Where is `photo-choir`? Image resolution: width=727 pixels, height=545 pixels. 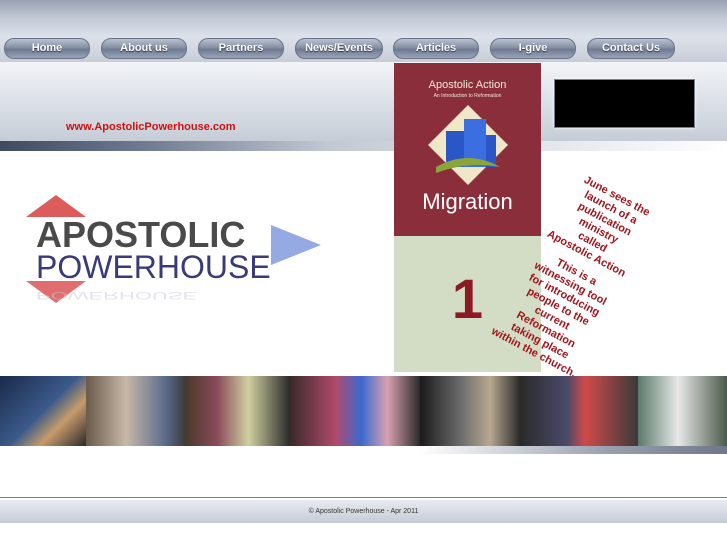
photo-choir is located at coordinates (238, 411).